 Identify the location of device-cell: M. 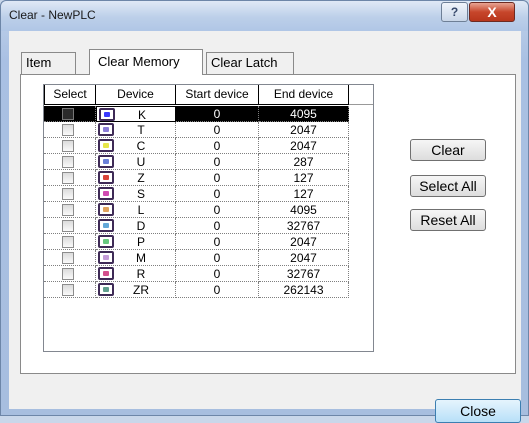
(136, 258).